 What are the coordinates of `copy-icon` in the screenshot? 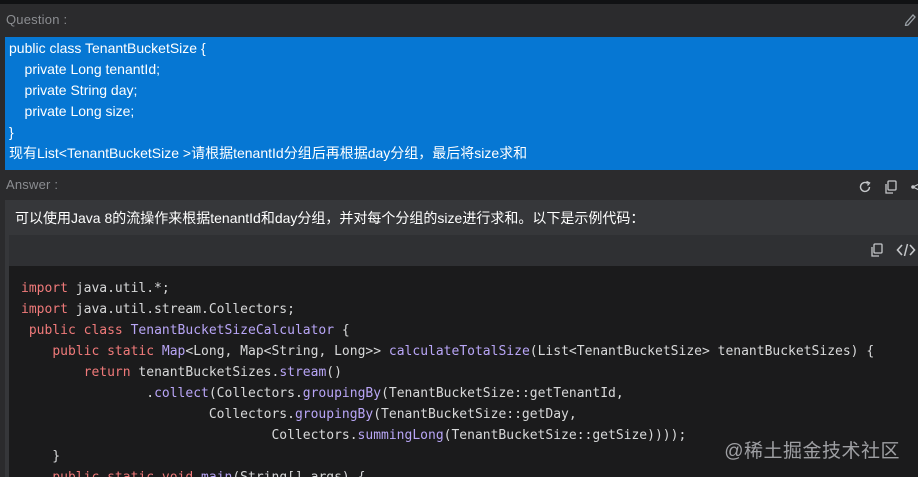 It's located at (891, 187).